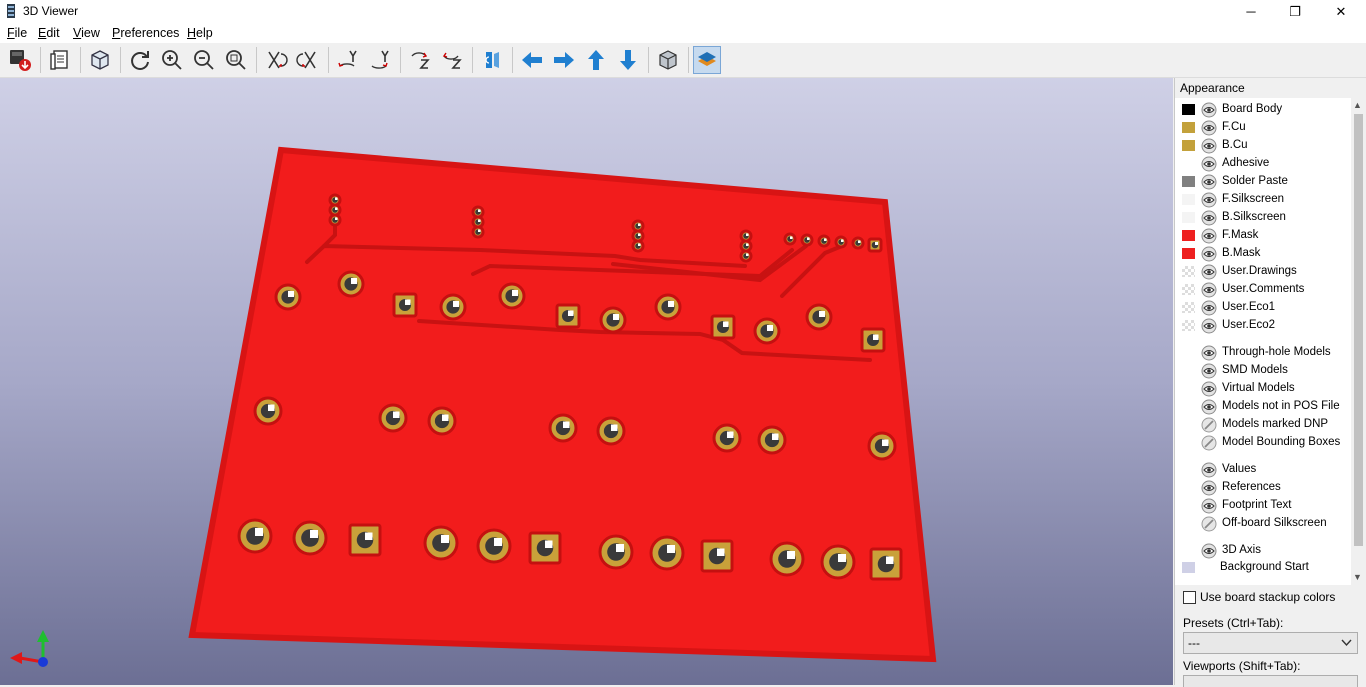 The image size is (1366, 687). I want to click on rotate-y-cw-button, so click(348, 60).